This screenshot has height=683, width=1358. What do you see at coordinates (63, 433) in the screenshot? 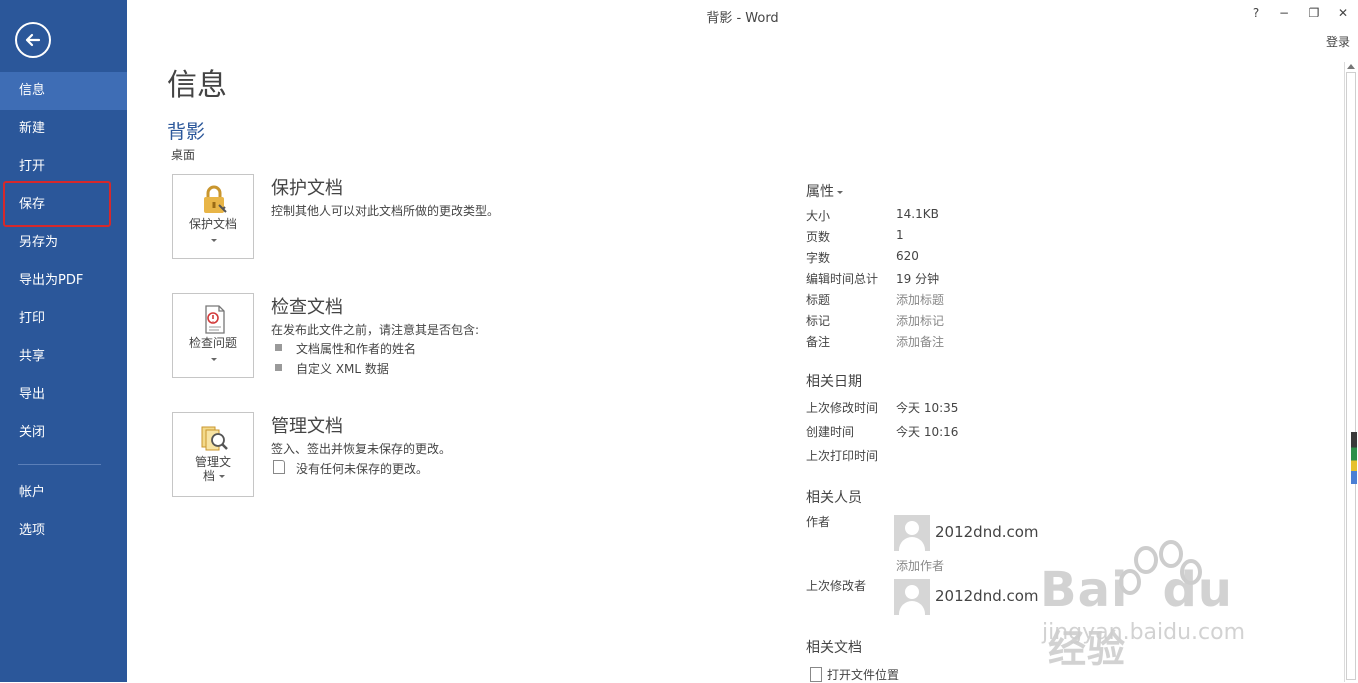
I see `nav-item-close: 关闭` at bounding box center [63, 433].